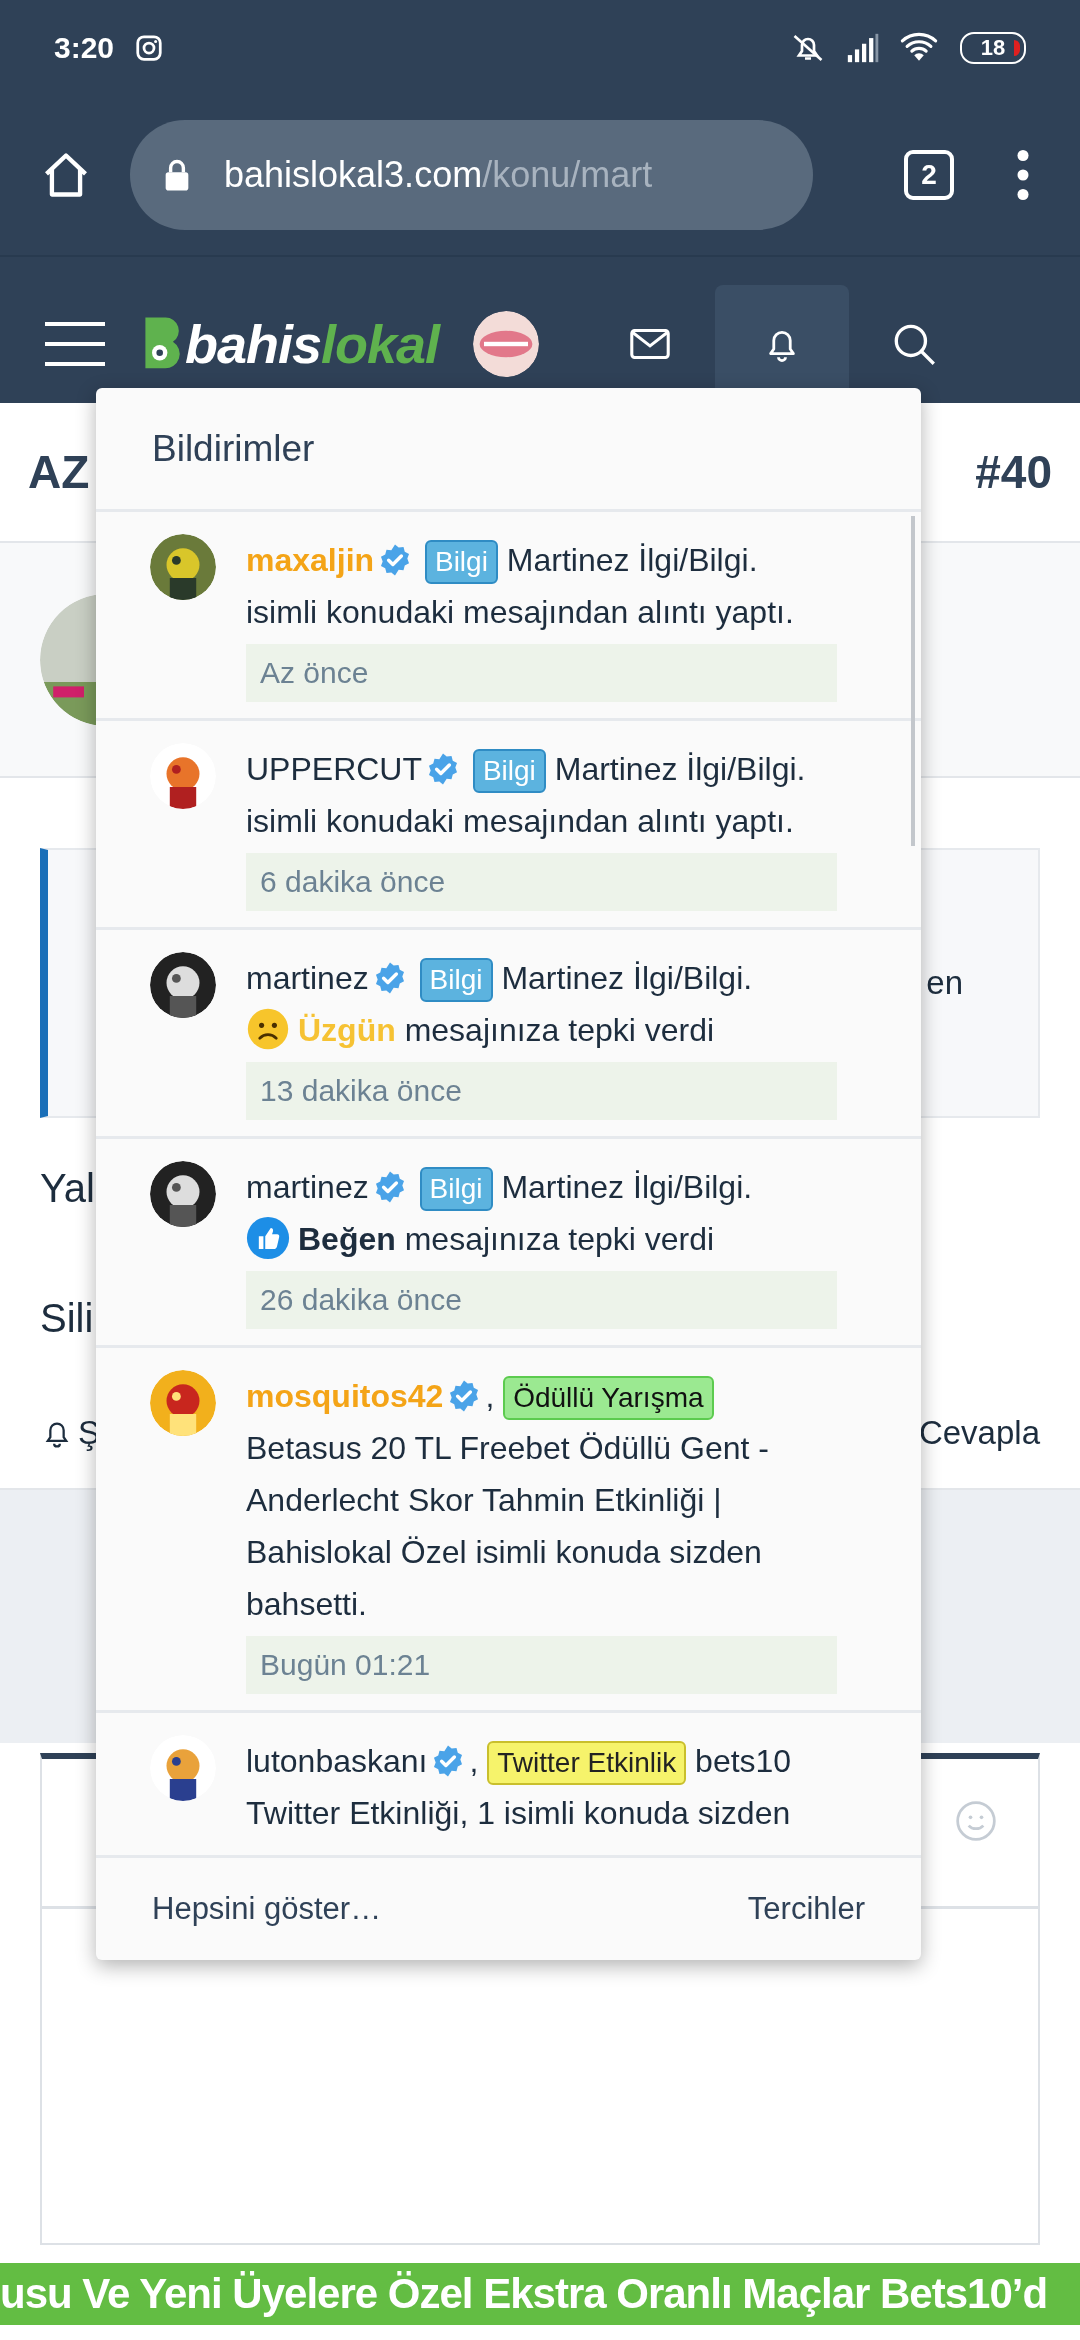  What do you see at coordinates (312, 344) in the screenshot?
I see `logo-text: bahislokal` at bounding box center [312, 344].